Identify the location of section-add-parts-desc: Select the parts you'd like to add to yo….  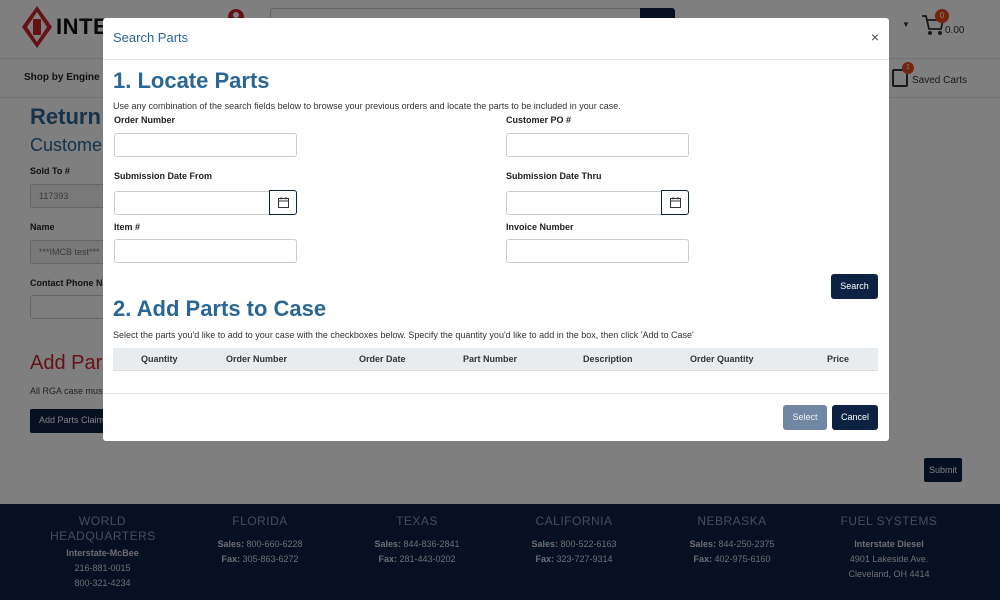
(403, 335).